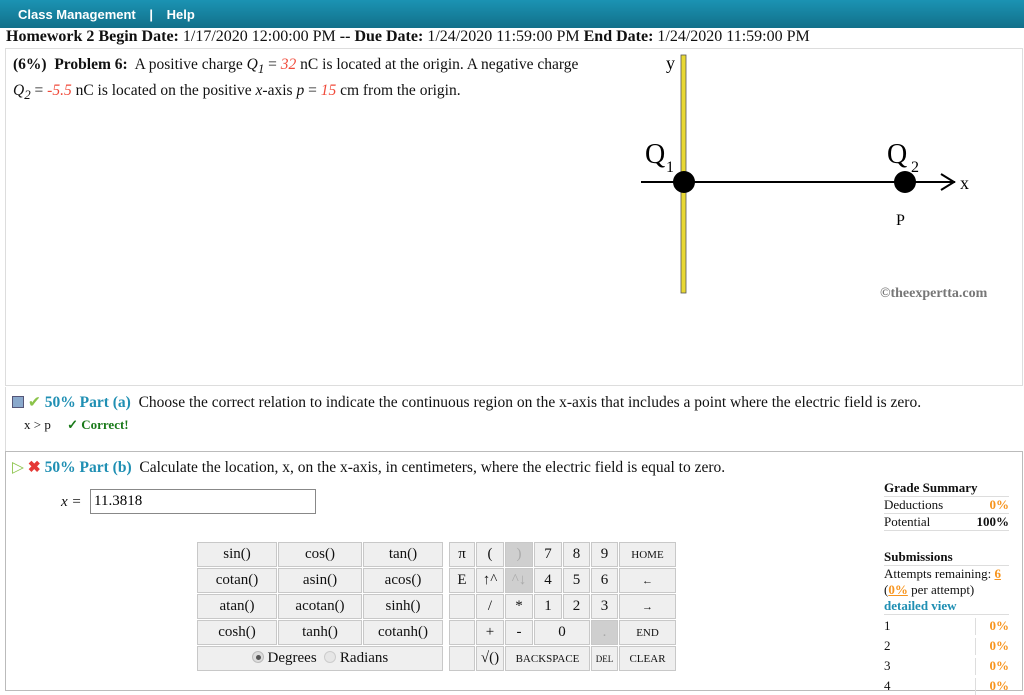  I want to click on key-button: -, so click(519, 632).